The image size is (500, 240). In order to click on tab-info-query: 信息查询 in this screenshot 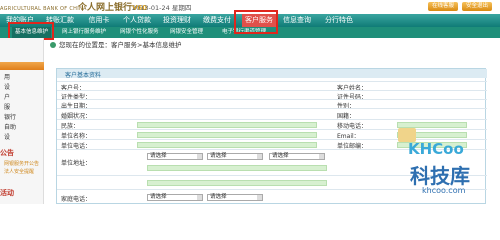, I will do `click(297, 20)`.